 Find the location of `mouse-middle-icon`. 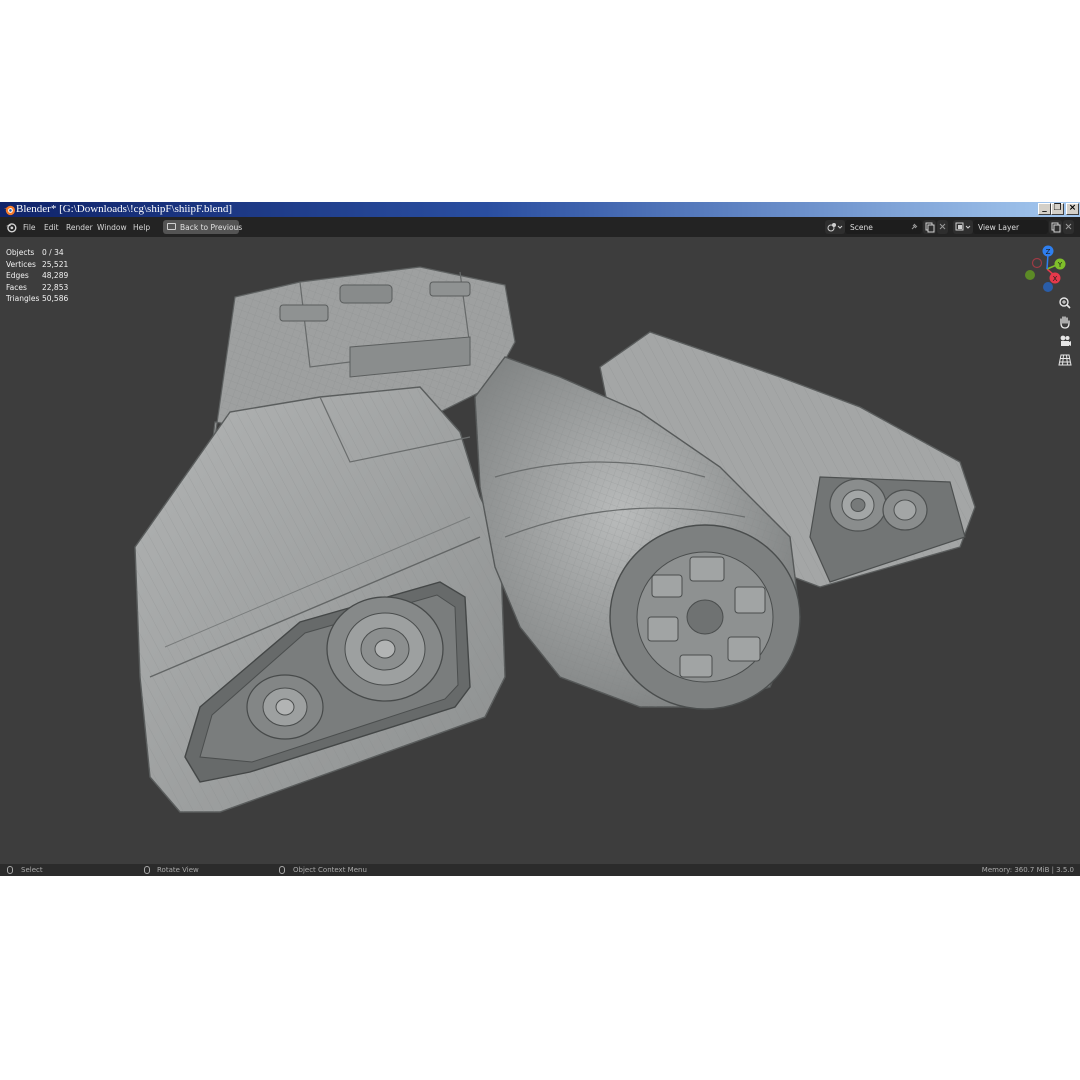

mouse-middle-icon is located at coordinates (147, 870).